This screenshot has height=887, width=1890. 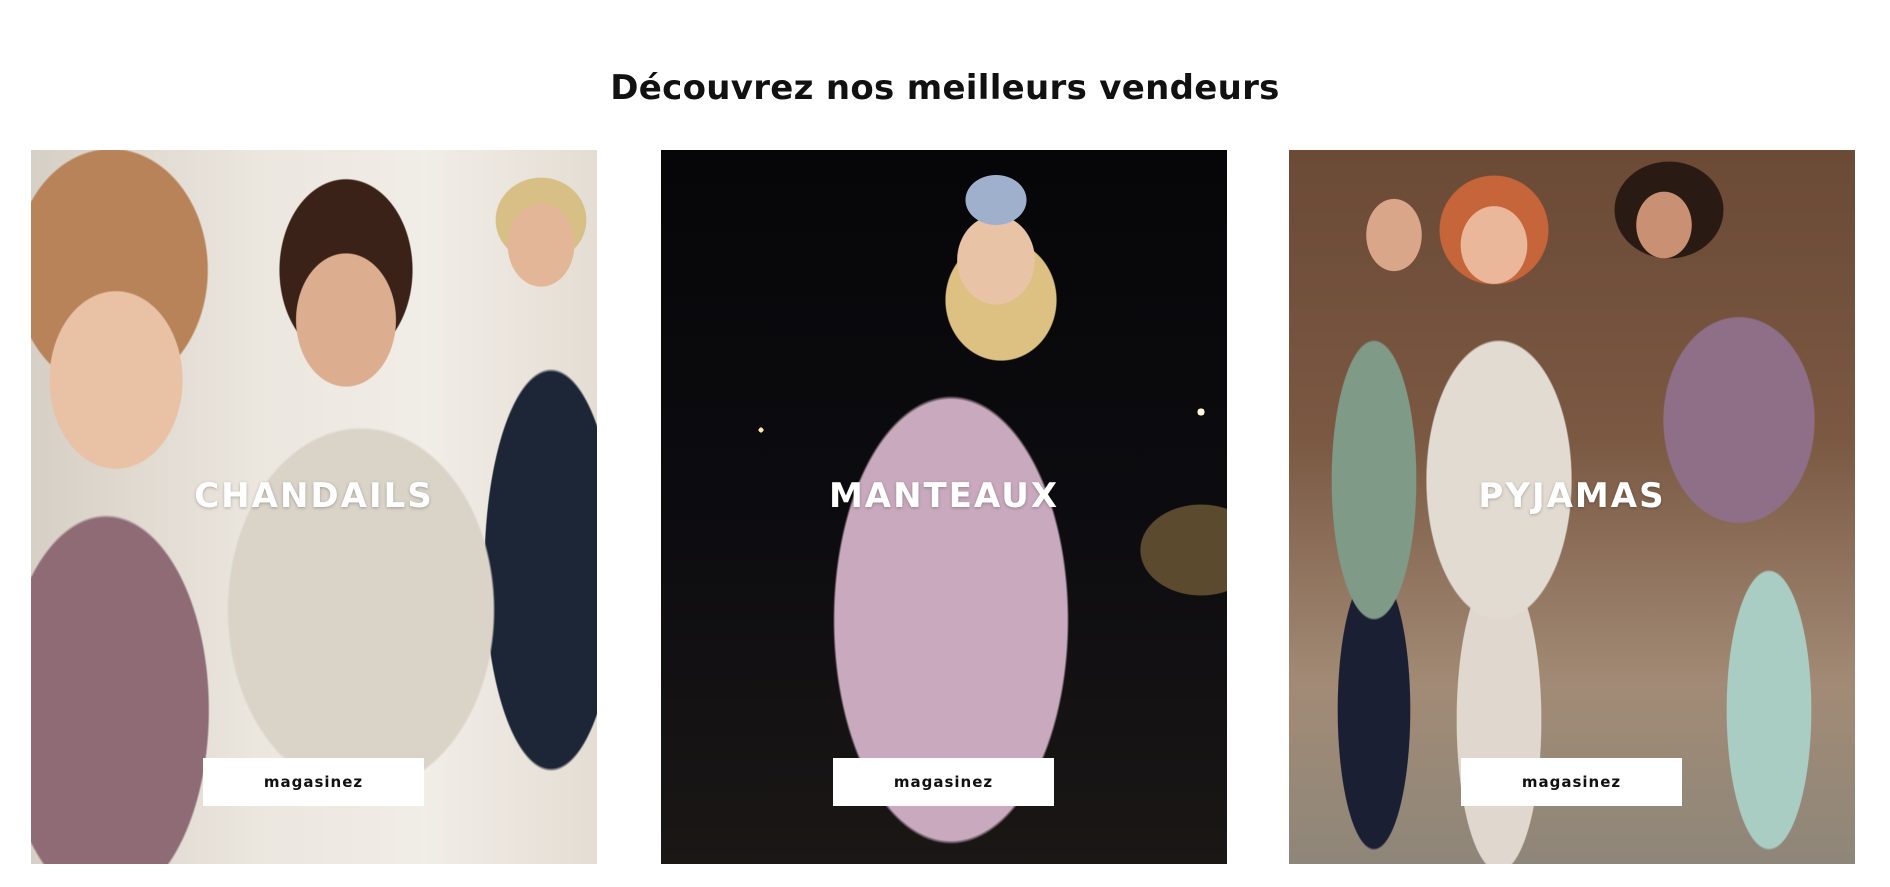 I want to click on category-title: CHANDAILS, so click(x=314, y=496).